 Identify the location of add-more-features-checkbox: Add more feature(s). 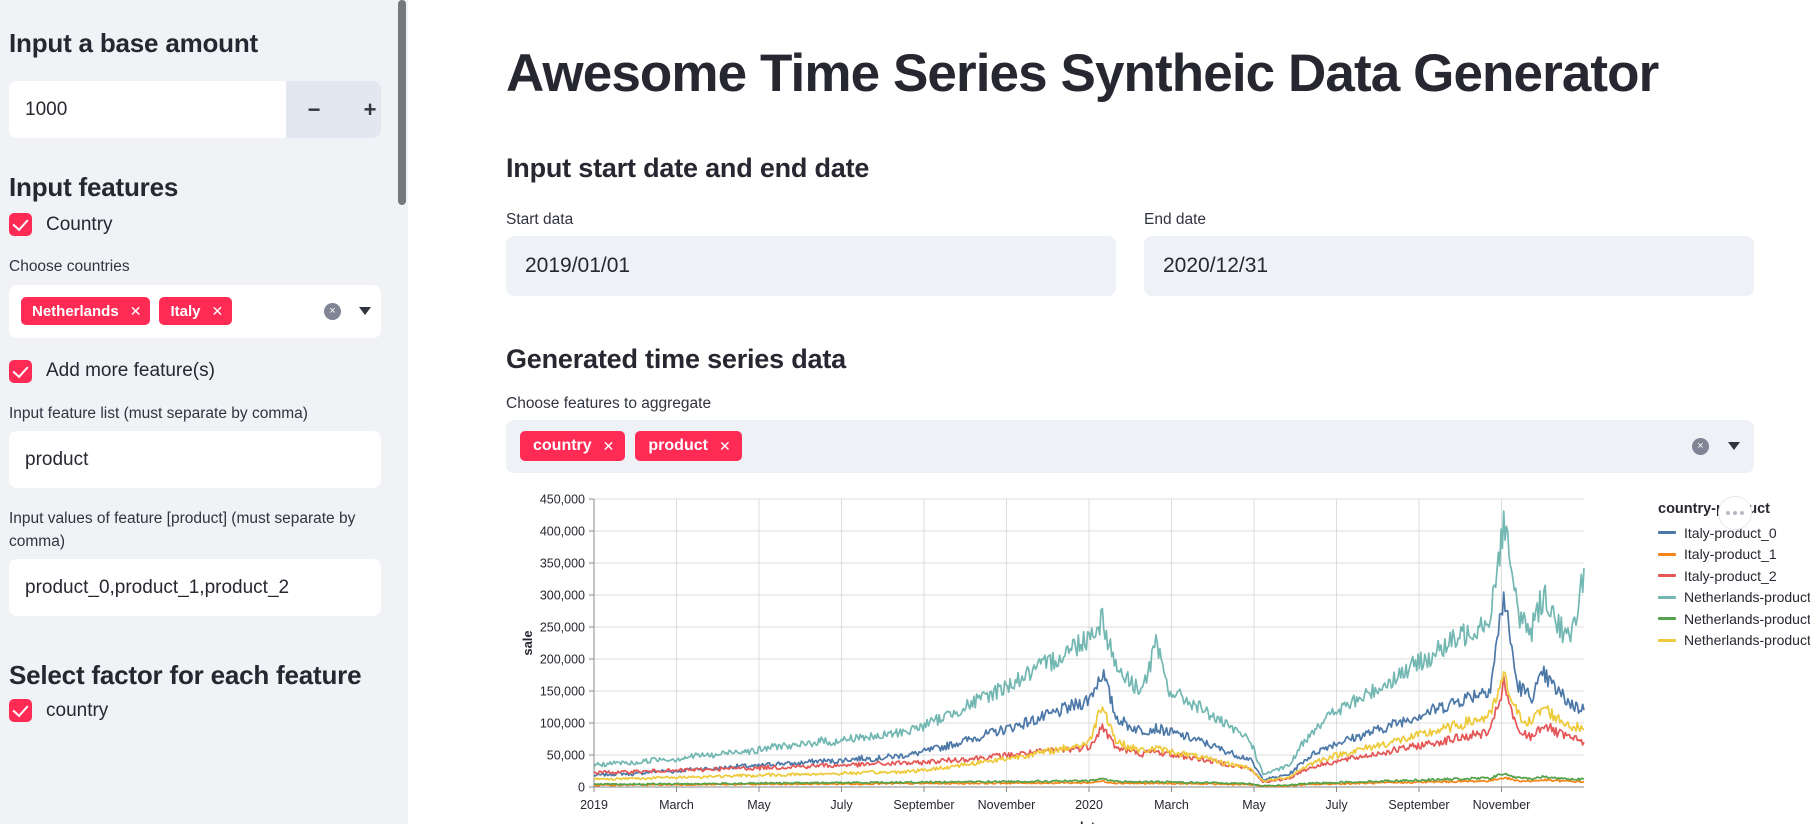
(204, 371).